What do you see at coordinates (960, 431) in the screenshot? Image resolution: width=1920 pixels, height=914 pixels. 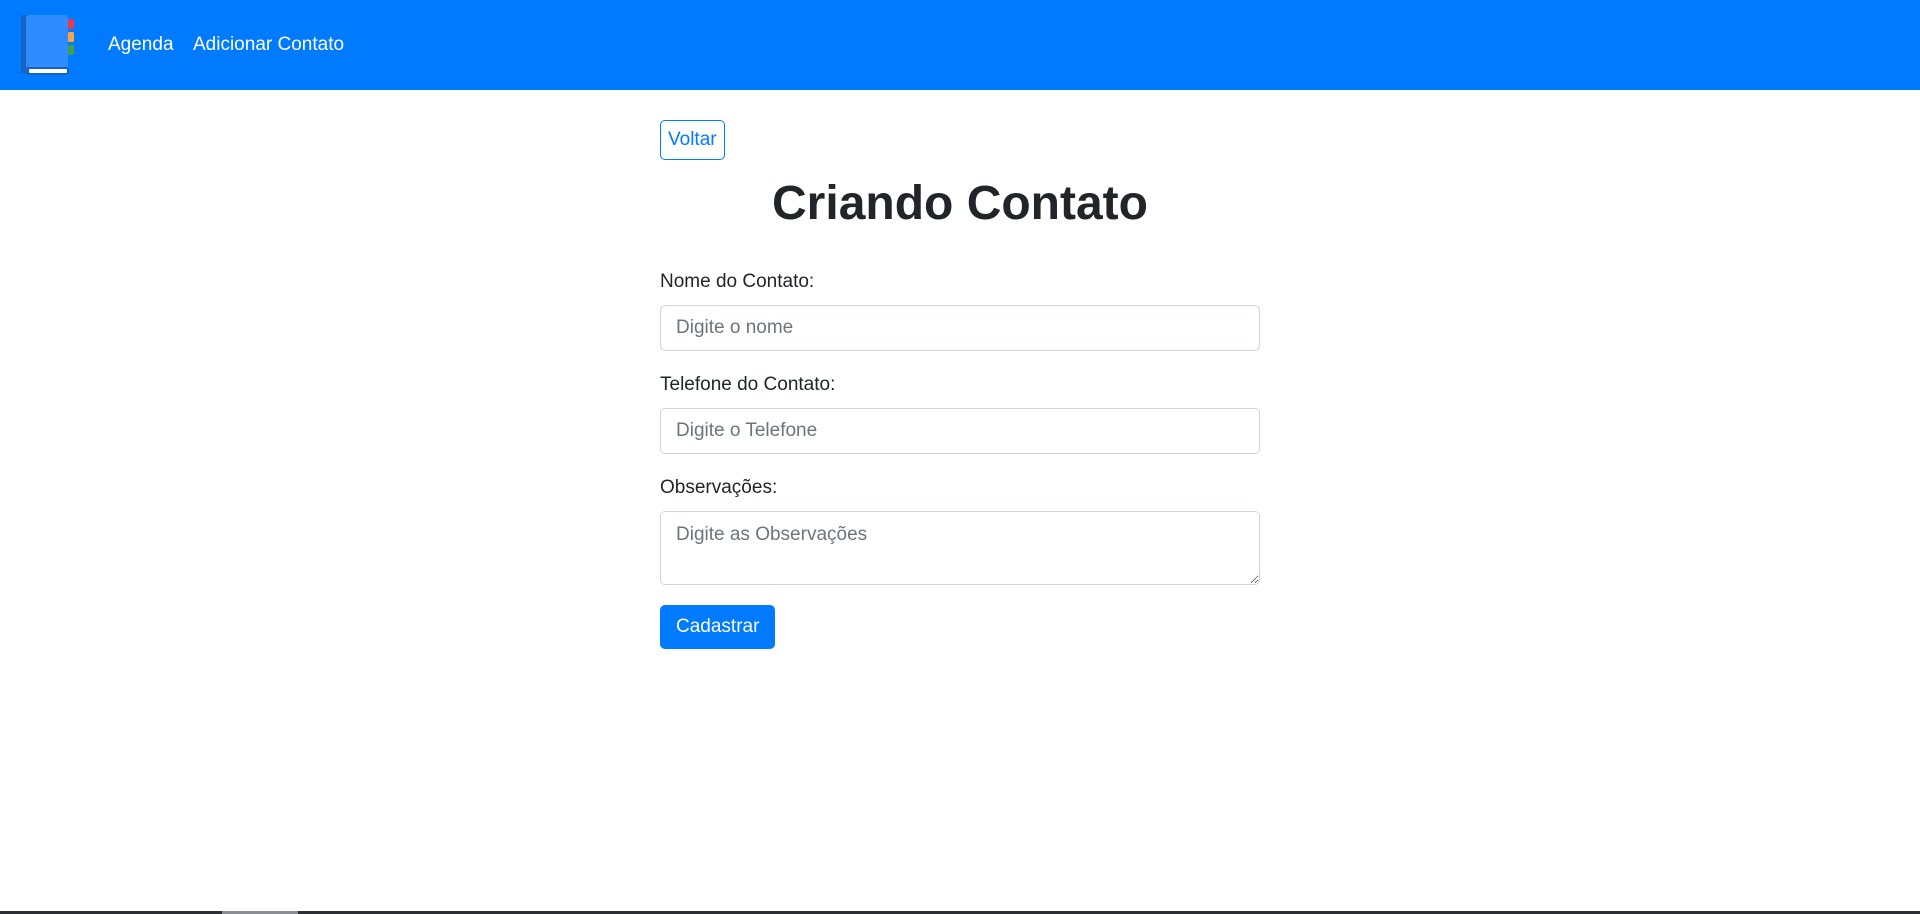 I see `phone-input` at bounding box center [960, 431].